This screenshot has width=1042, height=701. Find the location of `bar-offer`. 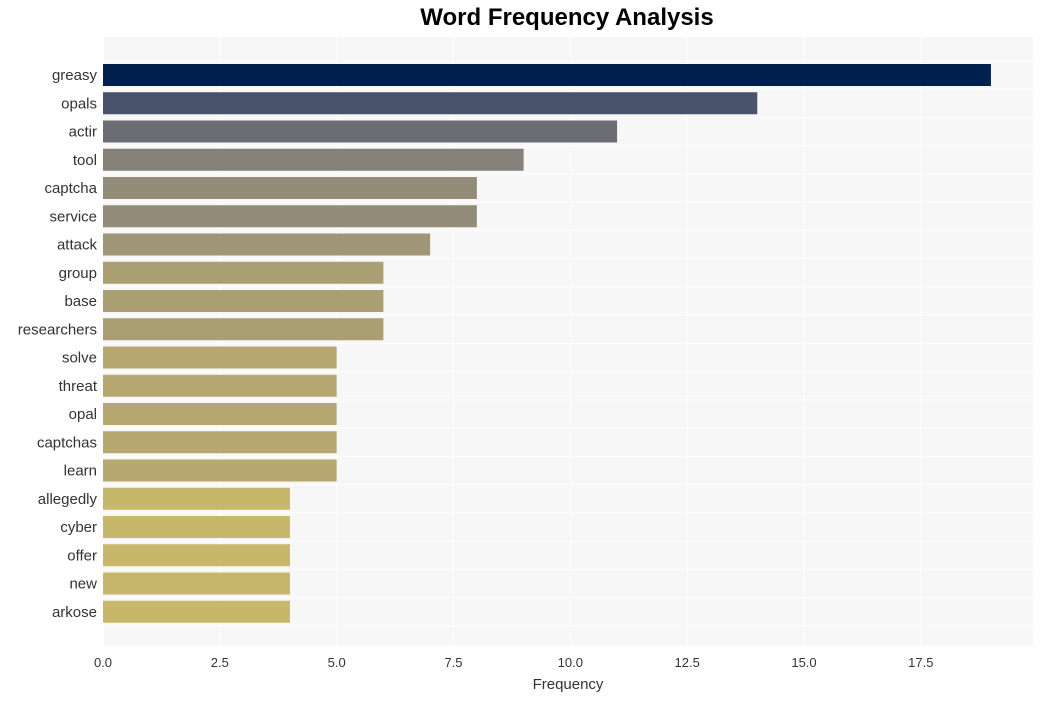

bar-offer is located at coordinates (196, 555).